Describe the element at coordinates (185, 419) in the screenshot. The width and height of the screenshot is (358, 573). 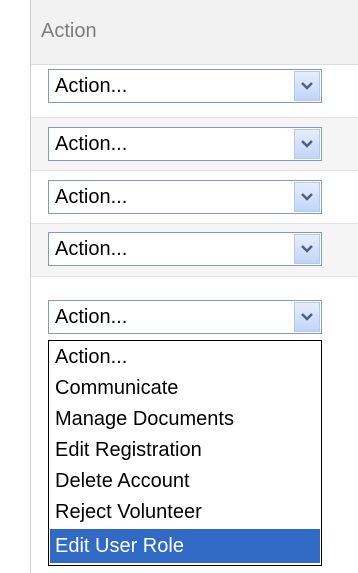
I see `dropdown-option-manage-documents: Manage Documents` at that location.